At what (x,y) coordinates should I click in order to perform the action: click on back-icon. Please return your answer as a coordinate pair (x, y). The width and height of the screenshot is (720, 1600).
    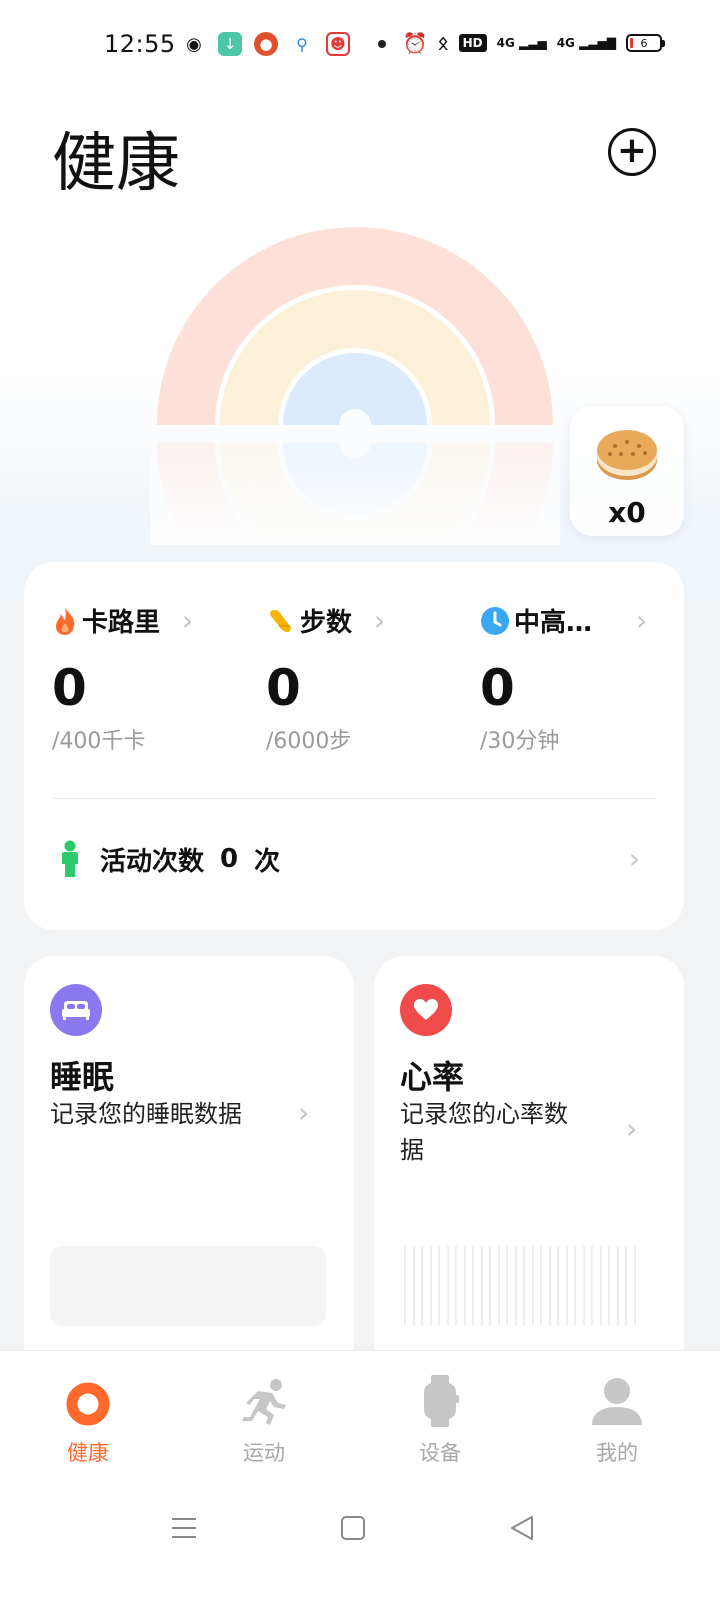
    Looking at the image, I should click on (522, 1528).